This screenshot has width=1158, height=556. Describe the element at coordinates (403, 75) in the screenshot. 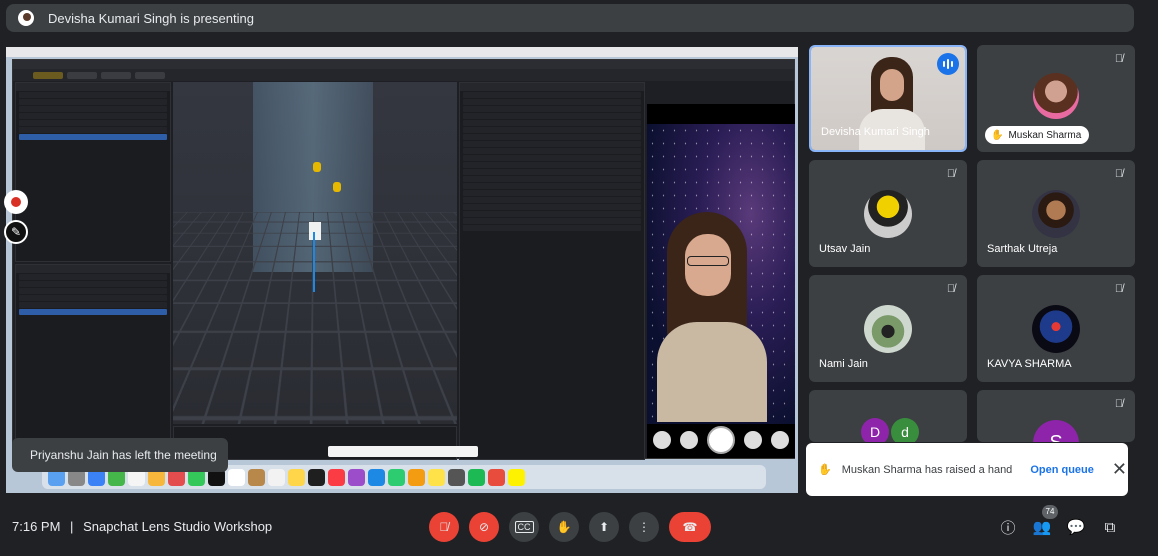

I see `lens-studio-toolbar` at that location.